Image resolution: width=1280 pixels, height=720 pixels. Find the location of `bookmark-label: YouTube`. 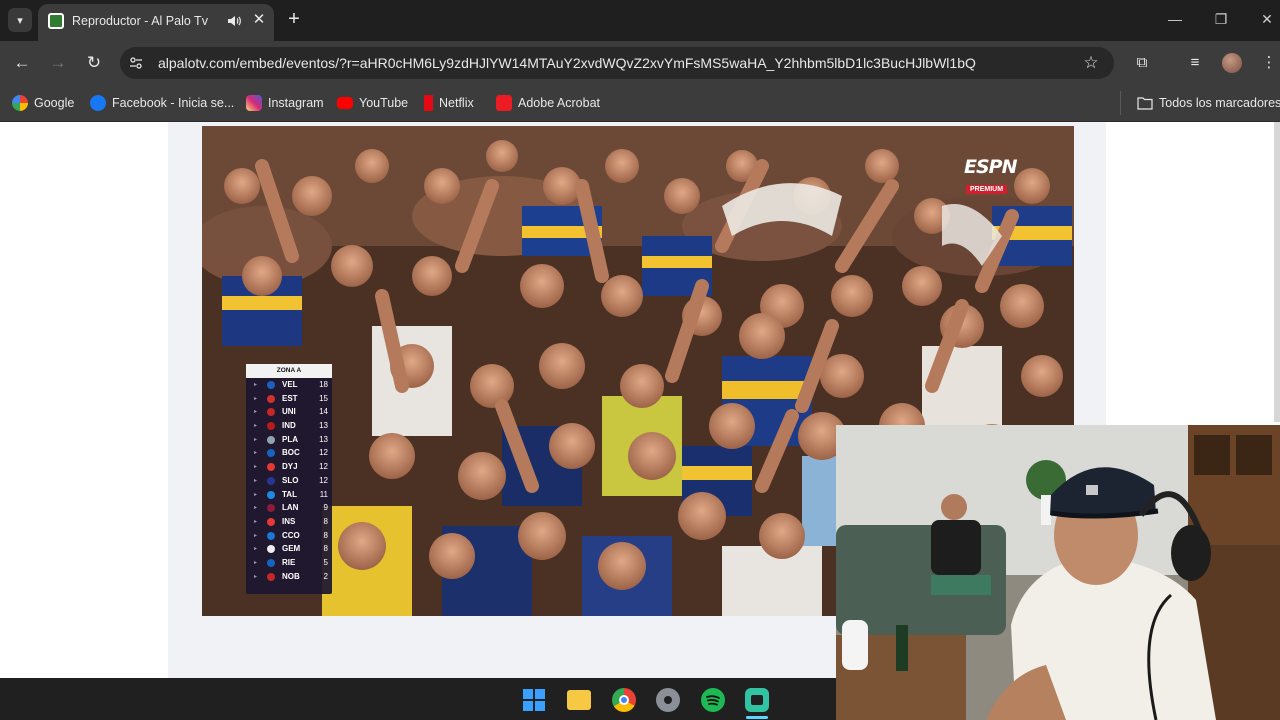

bookmark-label: YouTube is located at coordinates (384, 103).